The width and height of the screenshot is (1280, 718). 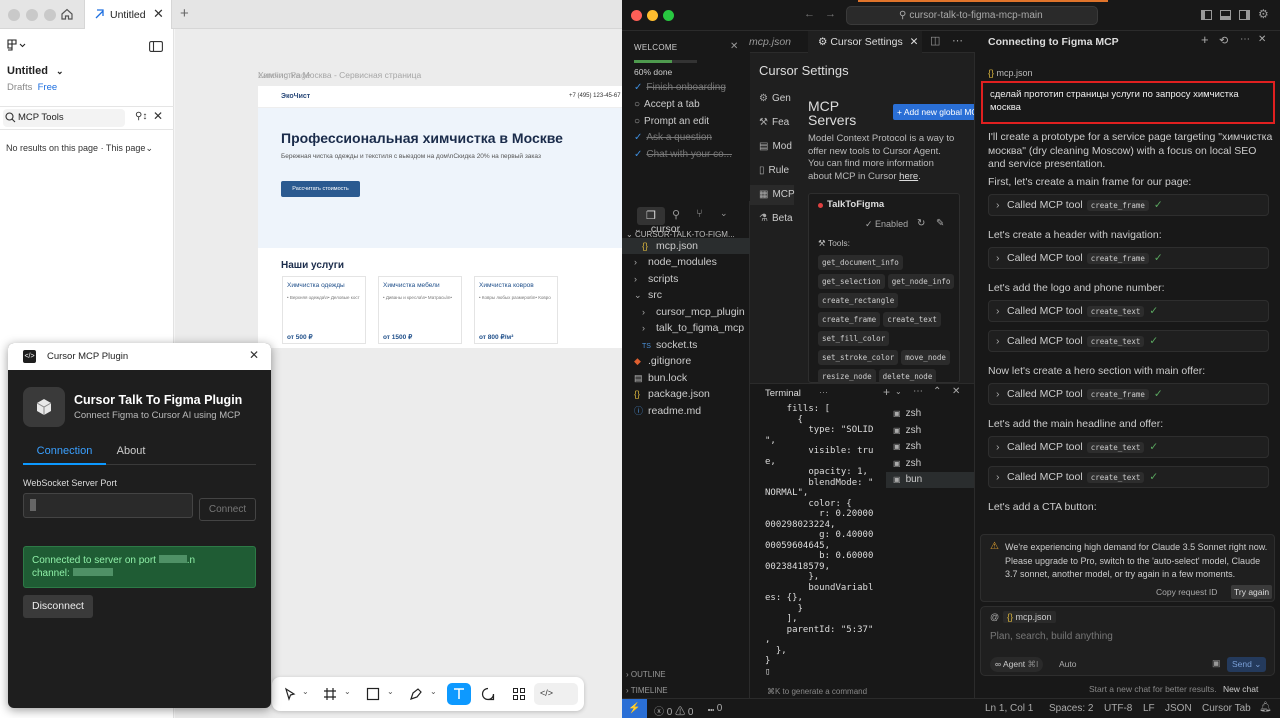 What do you see at coordinates (141, 116) in the screenshot?
I see `filter-icon: ⚲↕` at bounding box center [141, 116].